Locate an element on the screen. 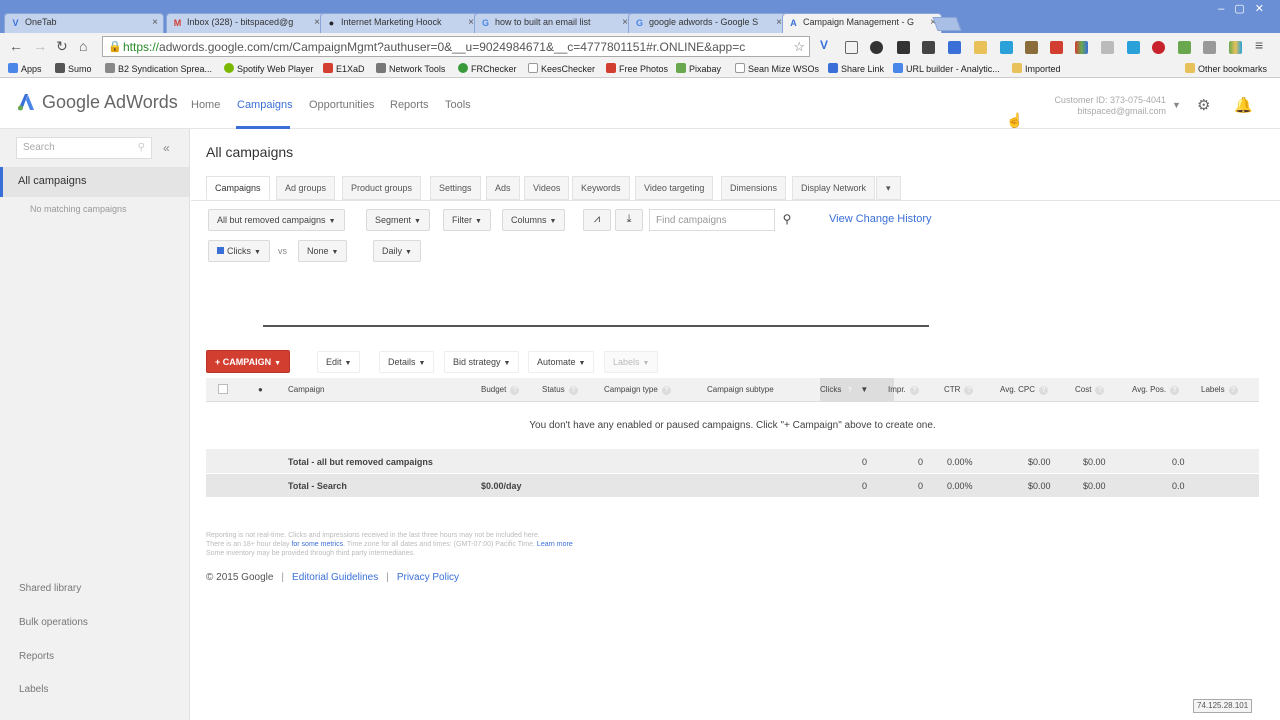  home-icon: ⌂ is located at coordinates (83, 46).